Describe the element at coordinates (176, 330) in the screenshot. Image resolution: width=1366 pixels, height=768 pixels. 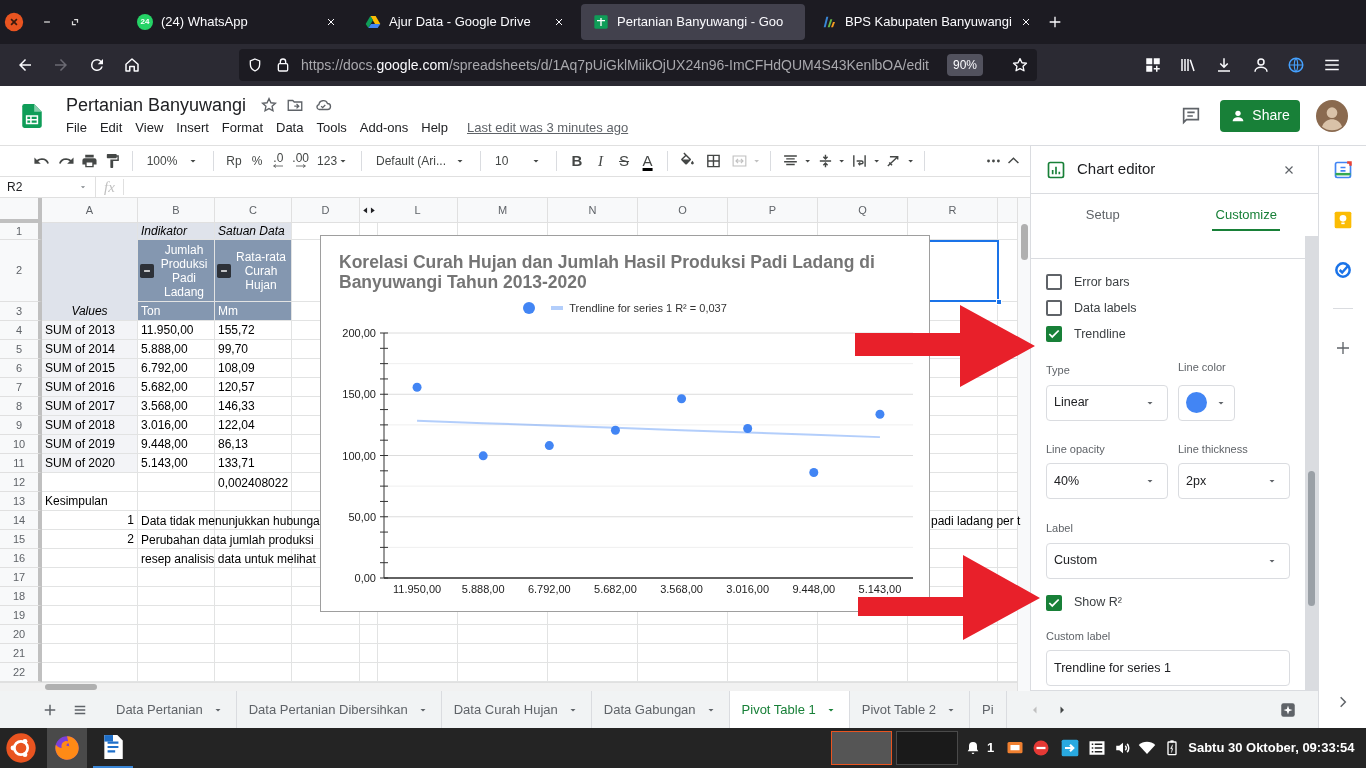
I see `table-cell: 11.950,00` at that location.